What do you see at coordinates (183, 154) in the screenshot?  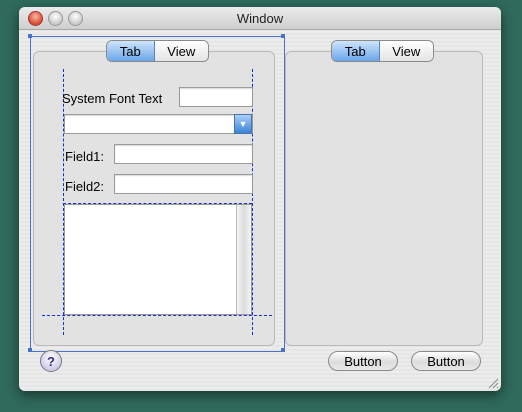 I see `field1-input` at bounding box center [183, 154].